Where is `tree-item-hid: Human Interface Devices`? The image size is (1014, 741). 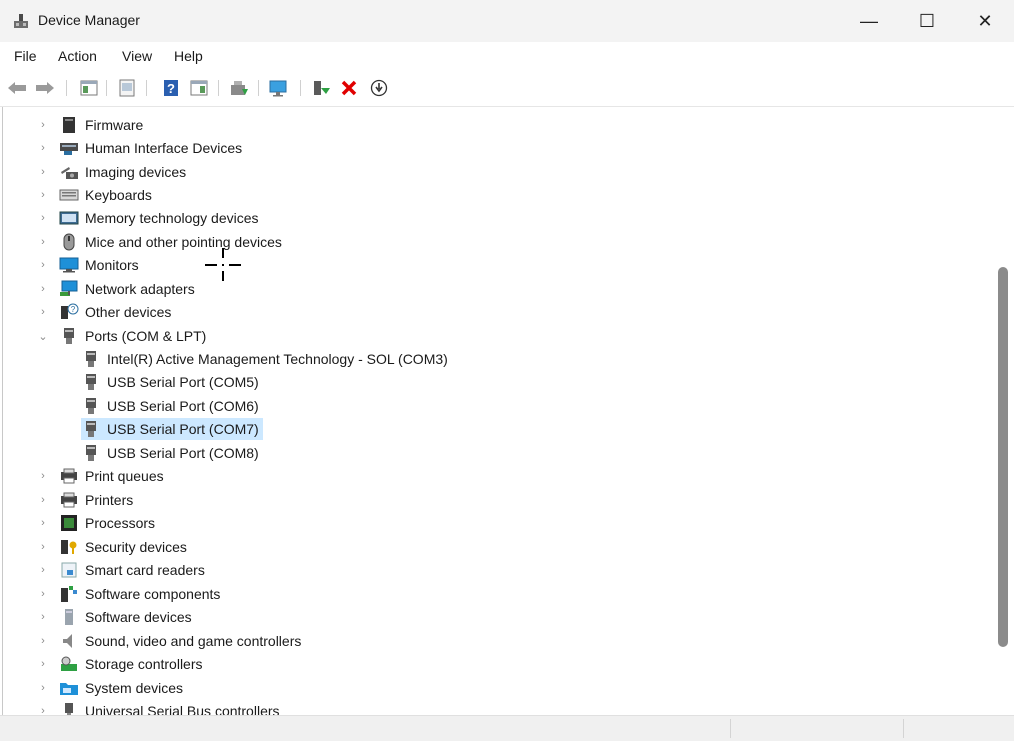 tree-item-hid: Human Interface Devices is located at coordinates (150, 148).